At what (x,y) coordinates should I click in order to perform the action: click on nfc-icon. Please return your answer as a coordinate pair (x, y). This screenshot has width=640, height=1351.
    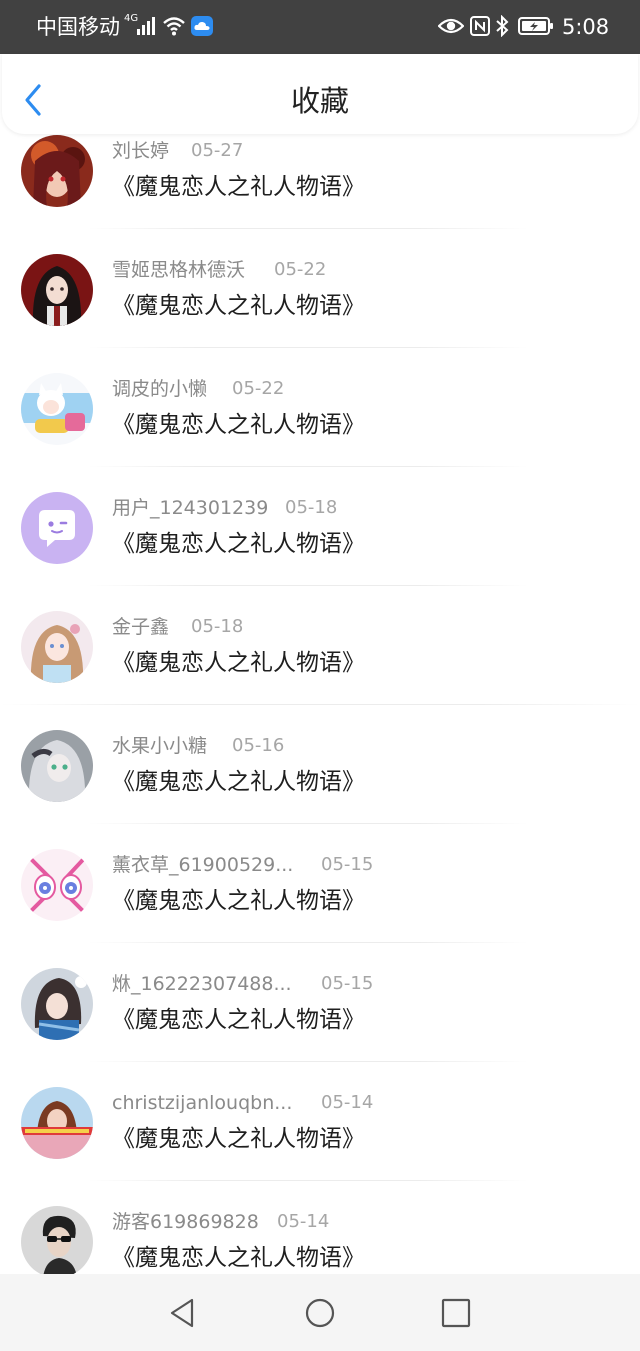
    Looking at the image, I should click on (480, 26).